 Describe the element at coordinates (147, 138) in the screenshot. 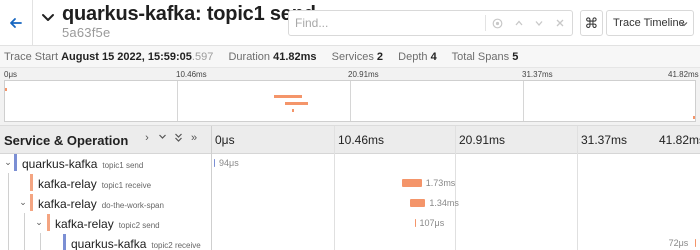

I see `collapse-one-button: ›` at that location.